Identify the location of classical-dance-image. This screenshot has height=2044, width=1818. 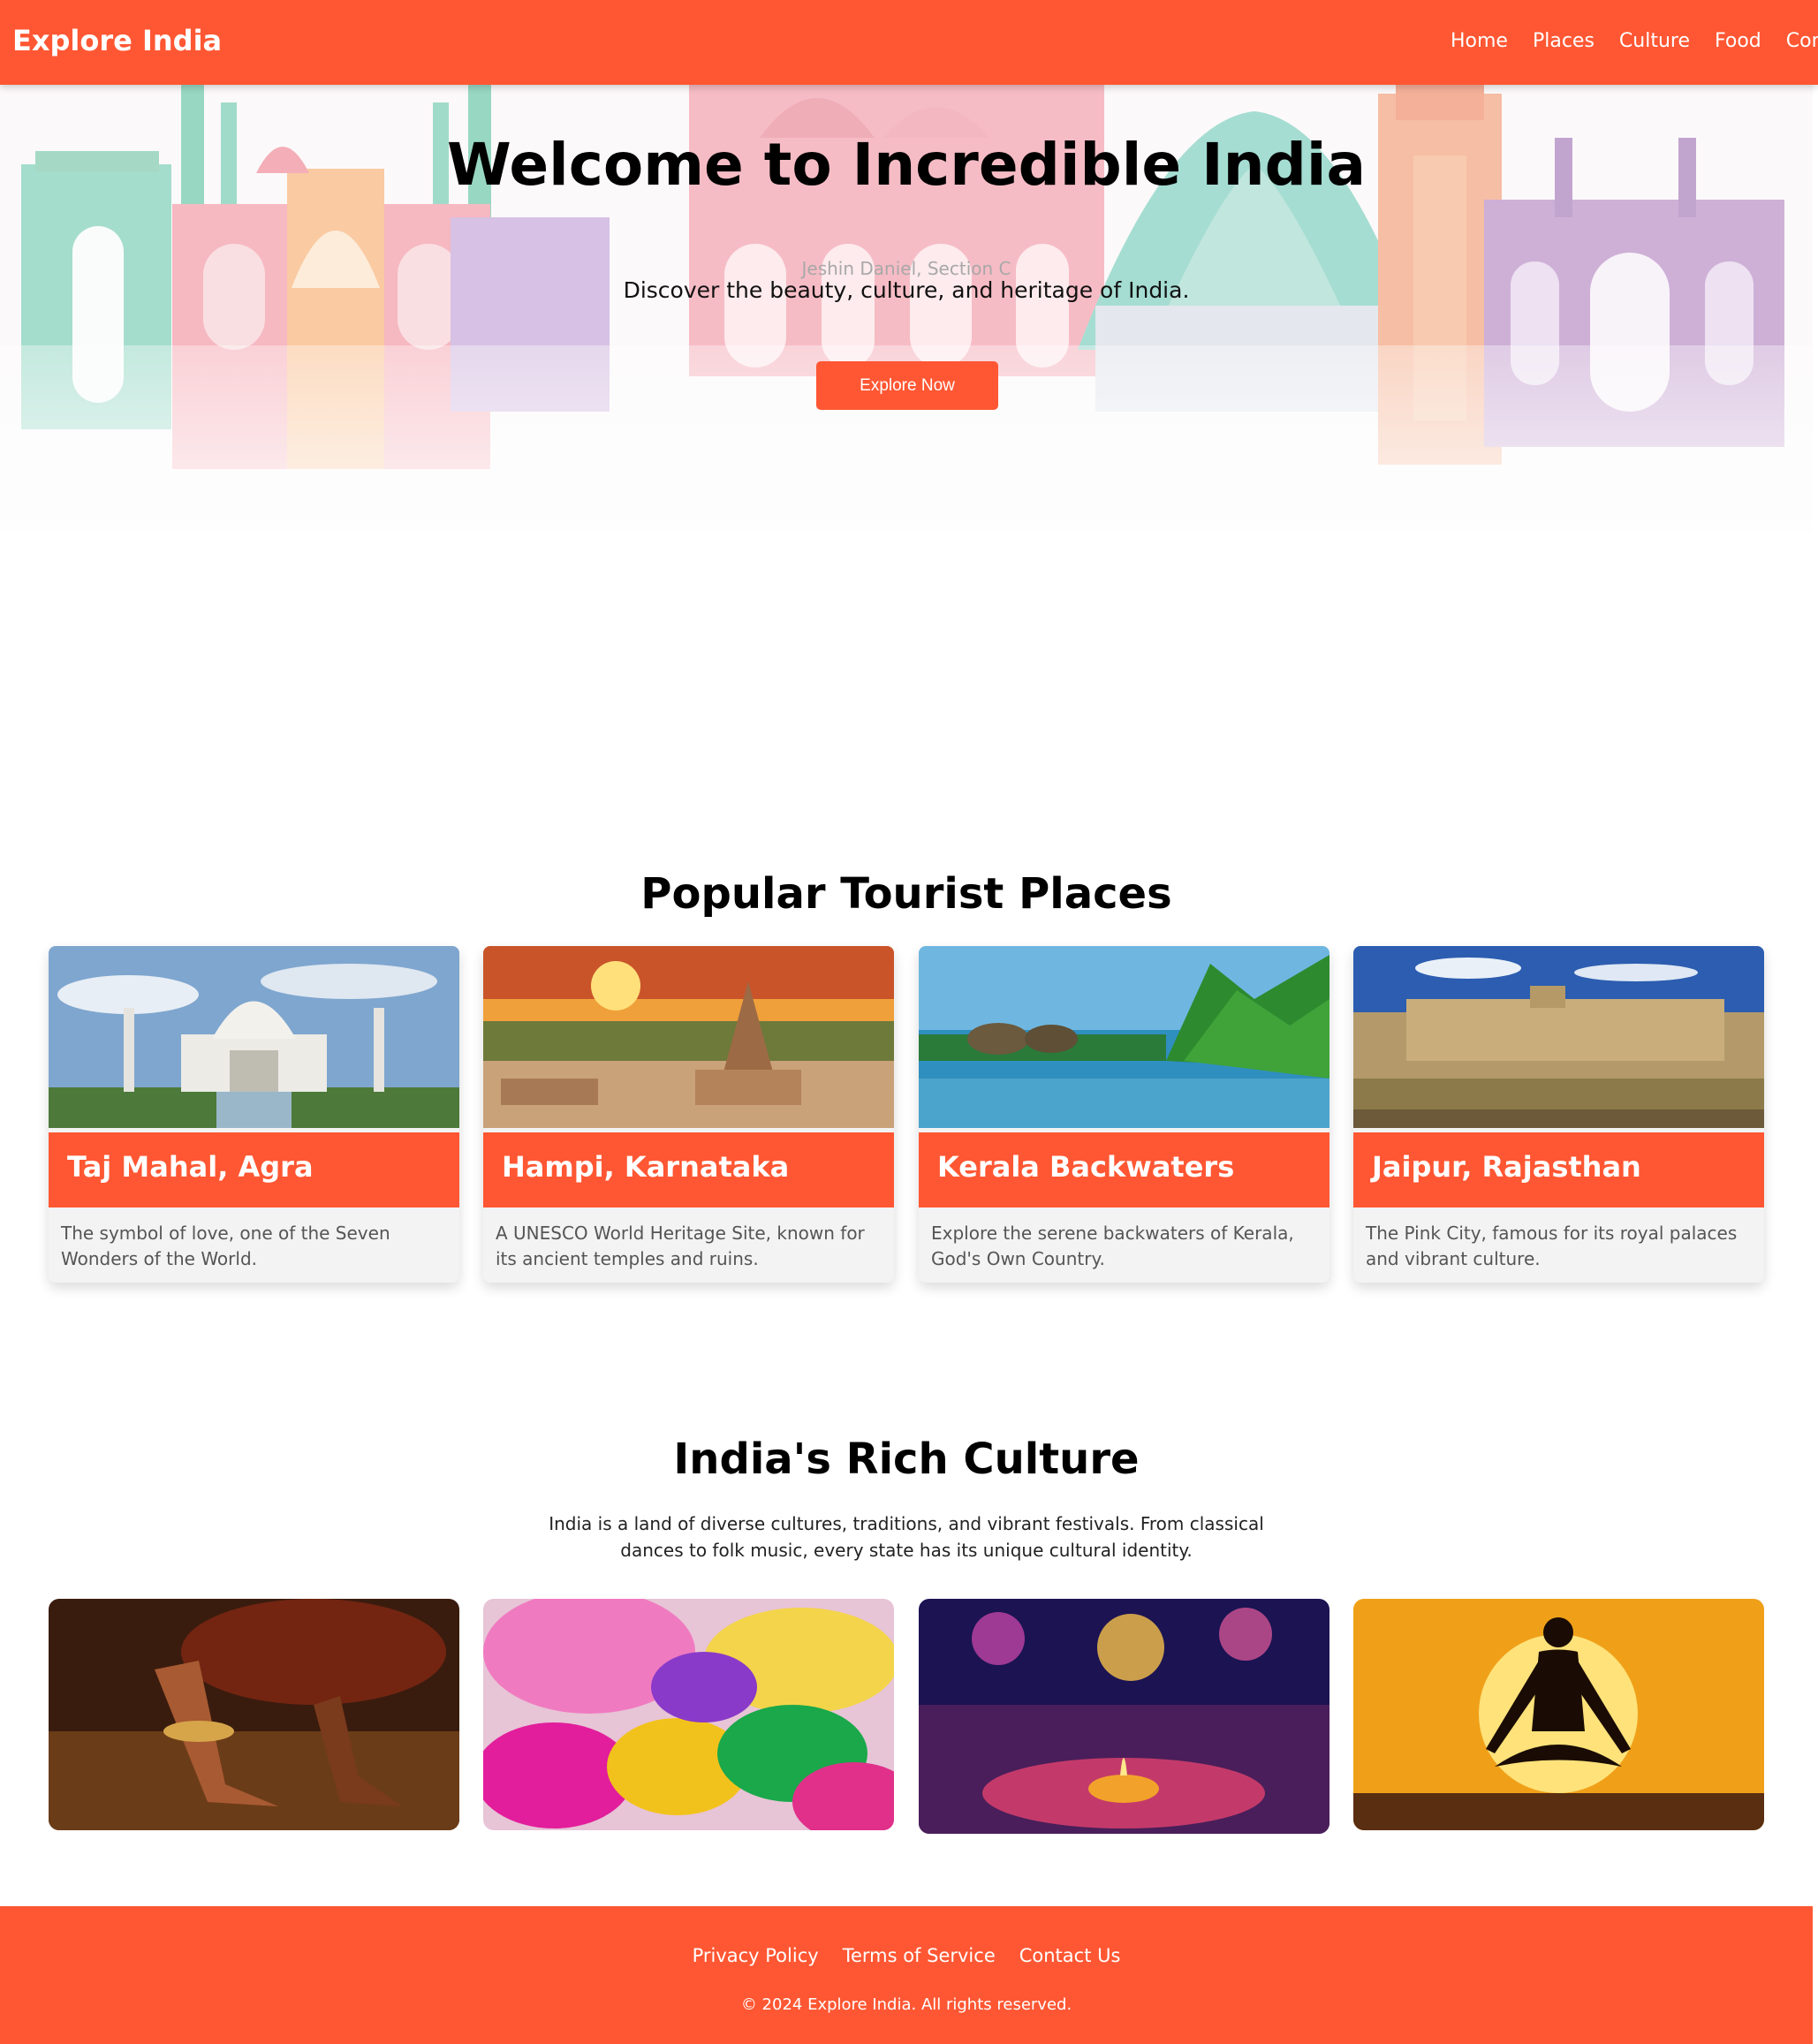
(254, 1715).